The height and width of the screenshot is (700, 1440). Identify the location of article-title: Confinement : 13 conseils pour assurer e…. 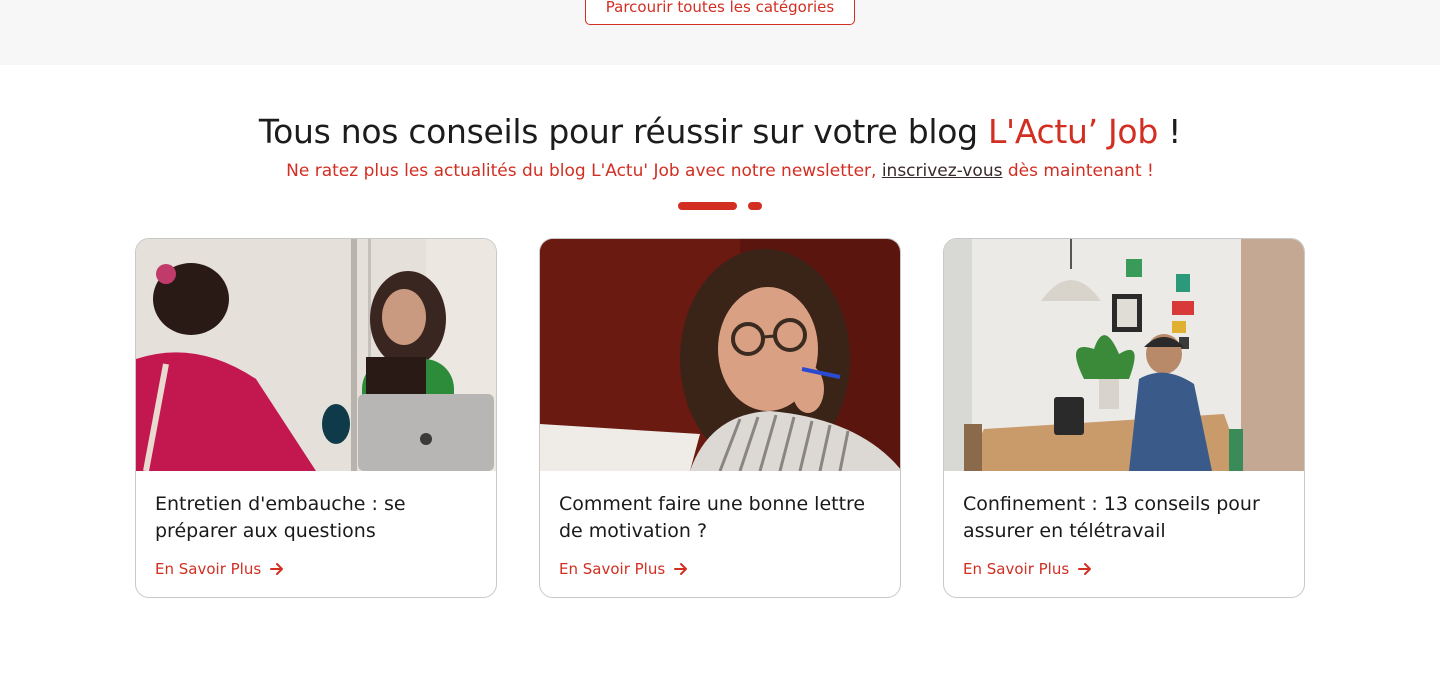
(1128, 518).